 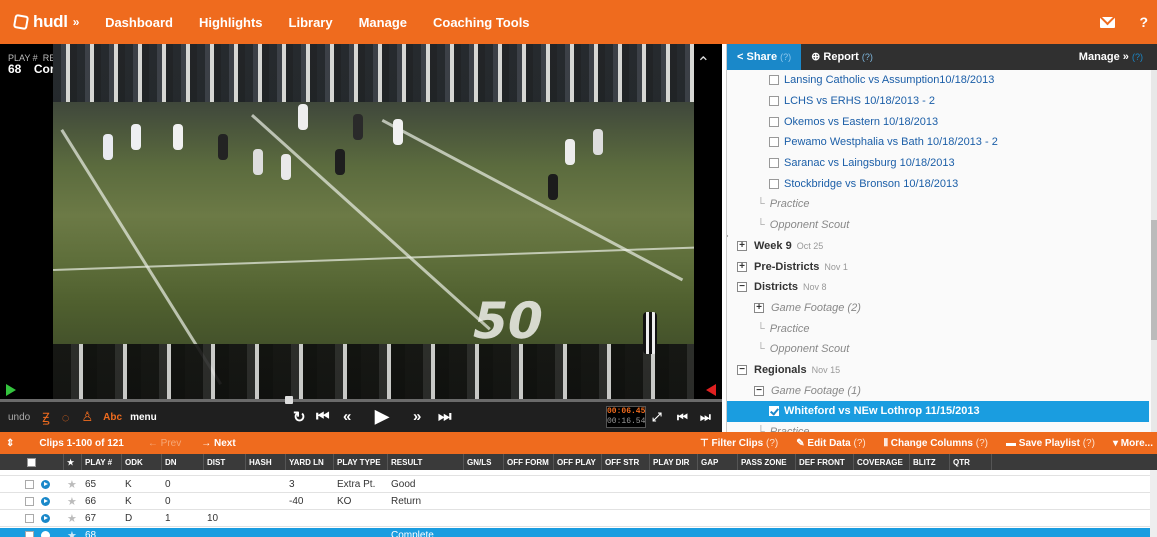 I want to click on col-def-front: DEF FRONT, so click(x=825, y=462).